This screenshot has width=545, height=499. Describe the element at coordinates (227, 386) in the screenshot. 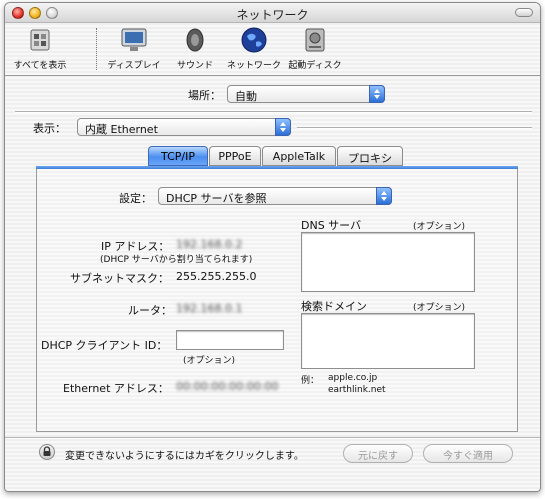

I see `ethernet-value: 00:00:00:00:00:00` at that location.